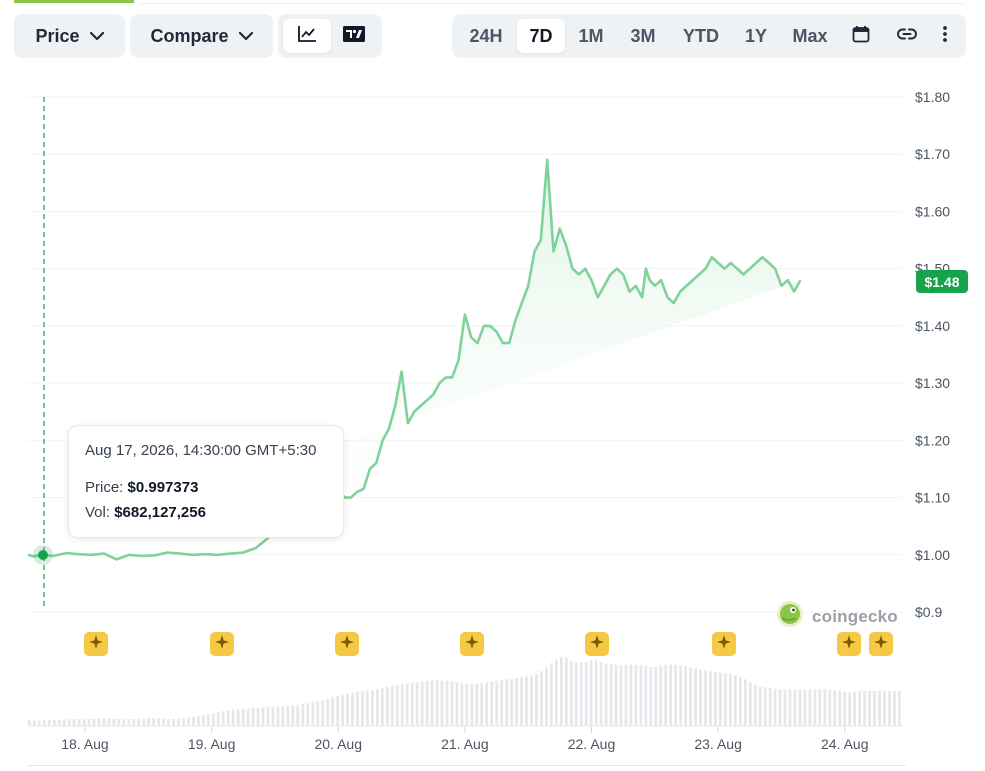 Image resolution: width=985 pixels, height=771 pixels. What do you see at coordinates (932, 211) in the screenshot?
I see `y-tick-label: $1.60` at bounding box center [932, 211].